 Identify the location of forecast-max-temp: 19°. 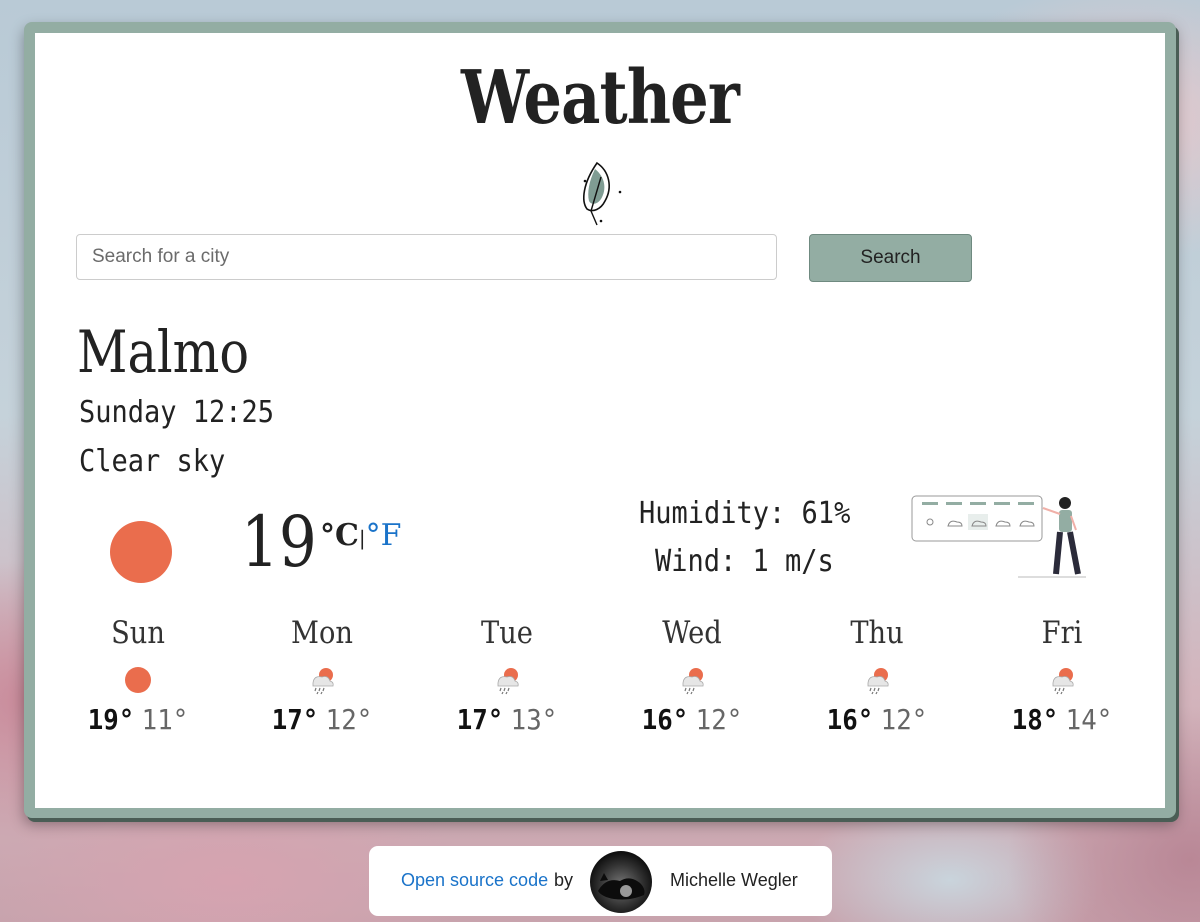
(111, 719).